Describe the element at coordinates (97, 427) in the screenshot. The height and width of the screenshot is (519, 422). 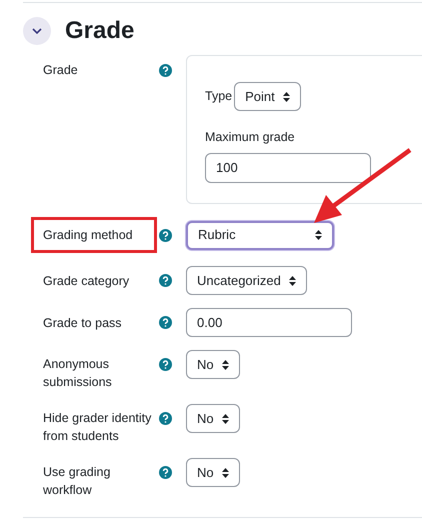
I see `field-label: Hide grader identity from students` at that location.